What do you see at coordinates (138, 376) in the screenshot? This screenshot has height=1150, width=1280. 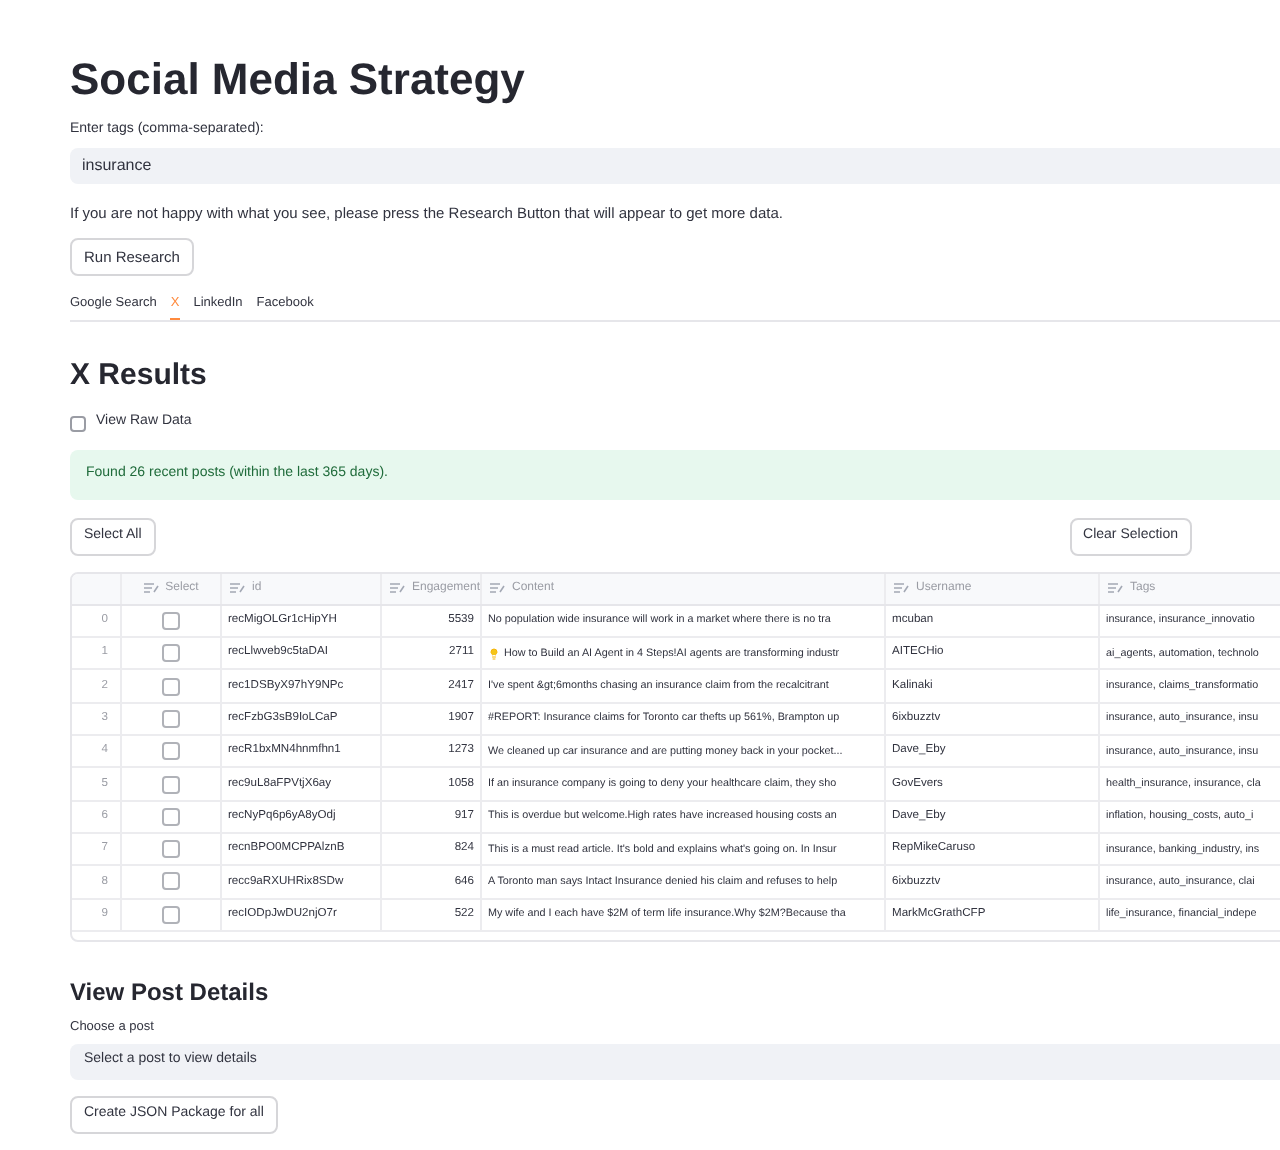 I see `section-heading: X Results` at bounding box center [138, 376].